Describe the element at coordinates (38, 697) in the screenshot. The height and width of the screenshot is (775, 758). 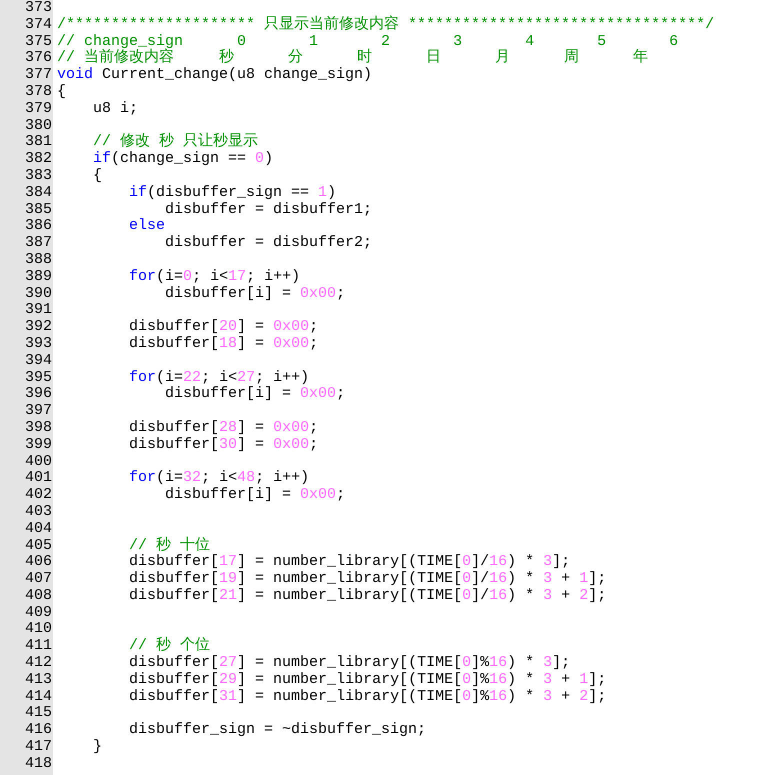
I see `line-number: 414` at that location.